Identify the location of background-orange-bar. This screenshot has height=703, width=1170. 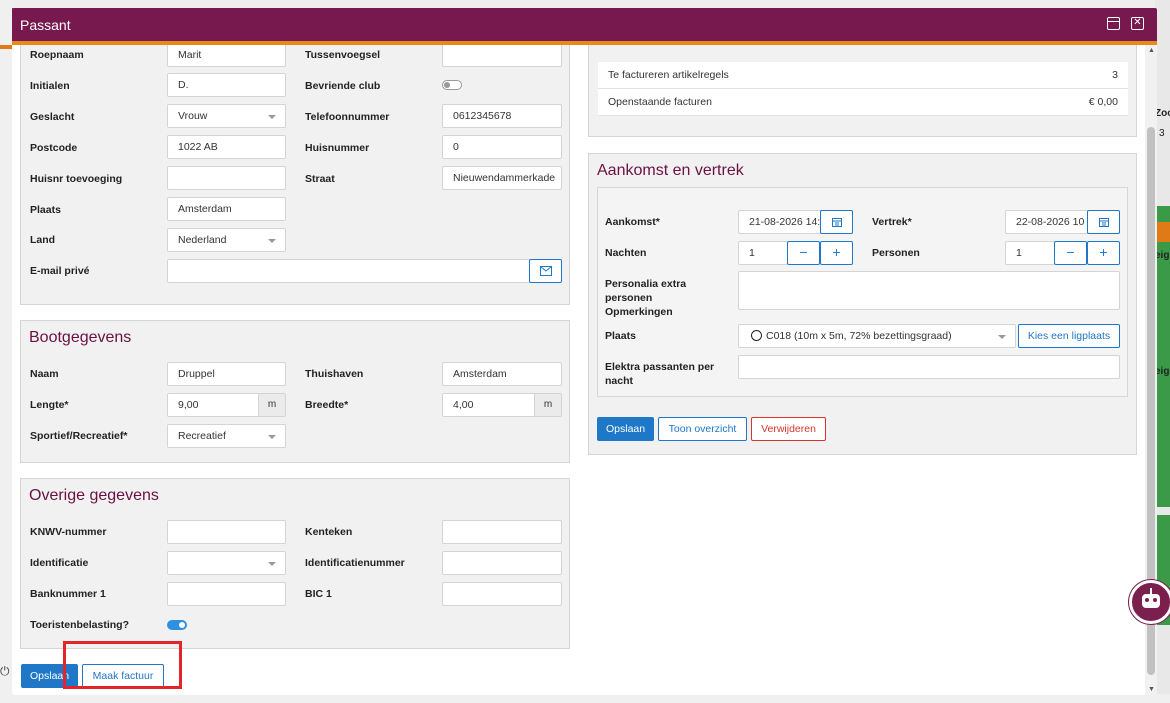
(1162, 232).